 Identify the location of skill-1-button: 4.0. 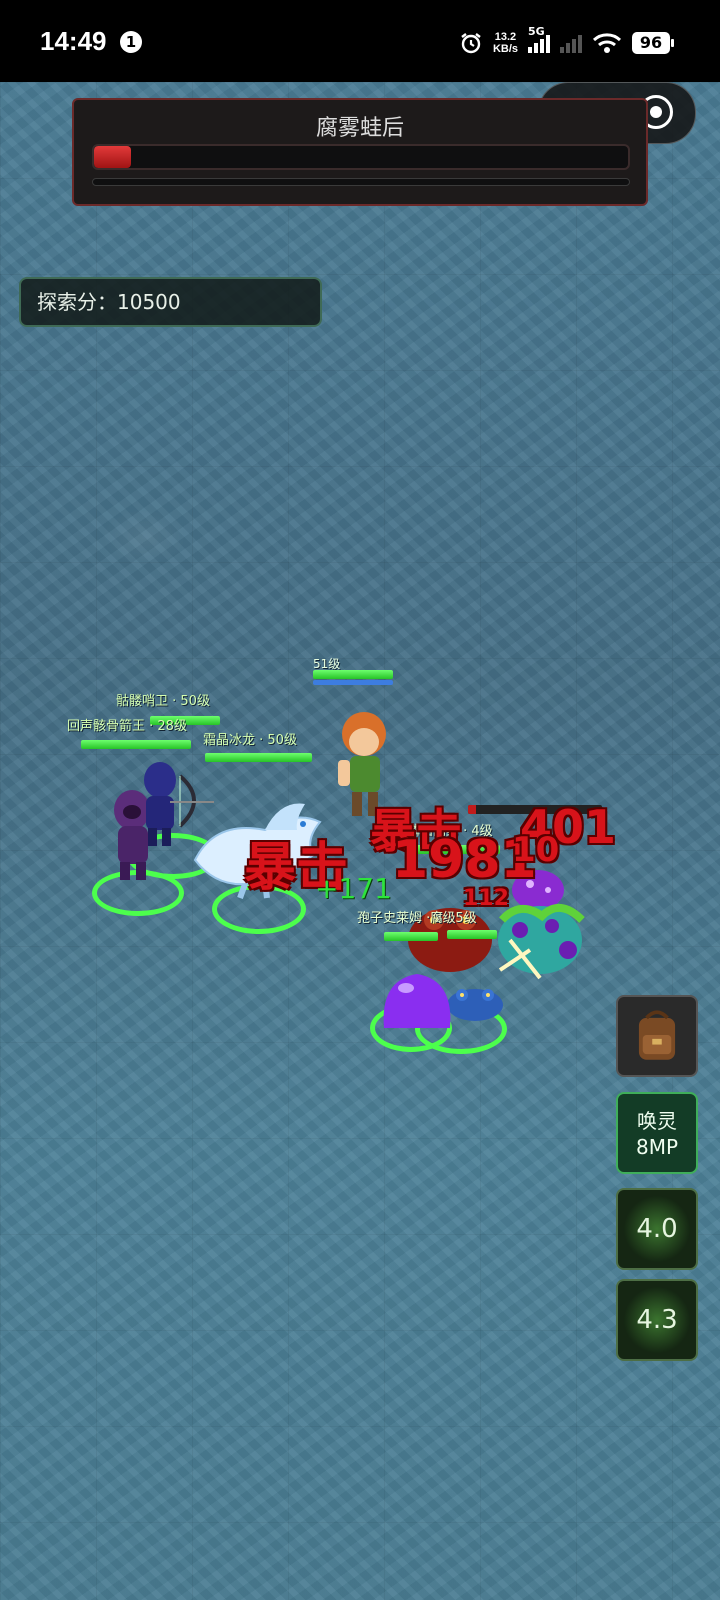
(657, 1229).